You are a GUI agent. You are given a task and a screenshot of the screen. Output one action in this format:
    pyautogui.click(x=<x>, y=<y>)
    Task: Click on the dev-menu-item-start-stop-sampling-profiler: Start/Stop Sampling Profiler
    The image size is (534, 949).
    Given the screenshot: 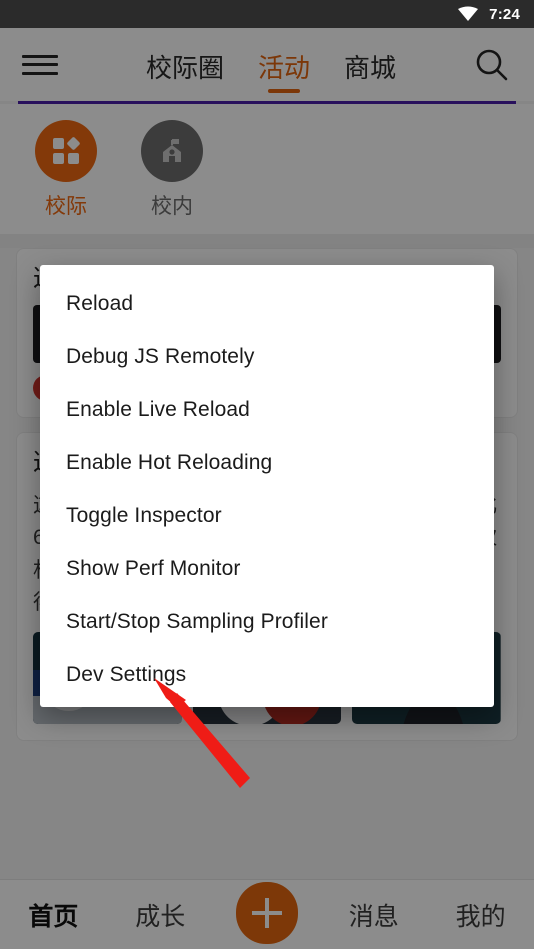 What is the action you would take?
    pyautogui.click(x=267, y=621)
    